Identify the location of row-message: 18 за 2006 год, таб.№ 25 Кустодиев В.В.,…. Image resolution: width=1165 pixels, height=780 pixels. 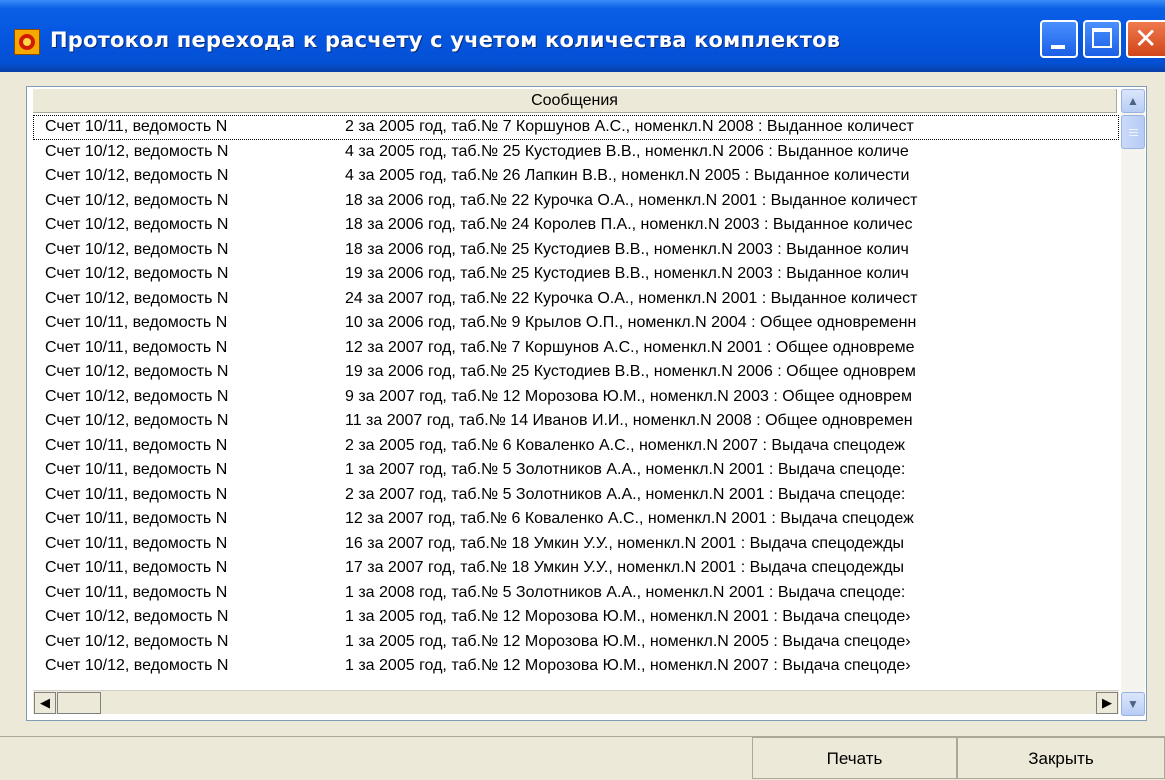
(627, 249).